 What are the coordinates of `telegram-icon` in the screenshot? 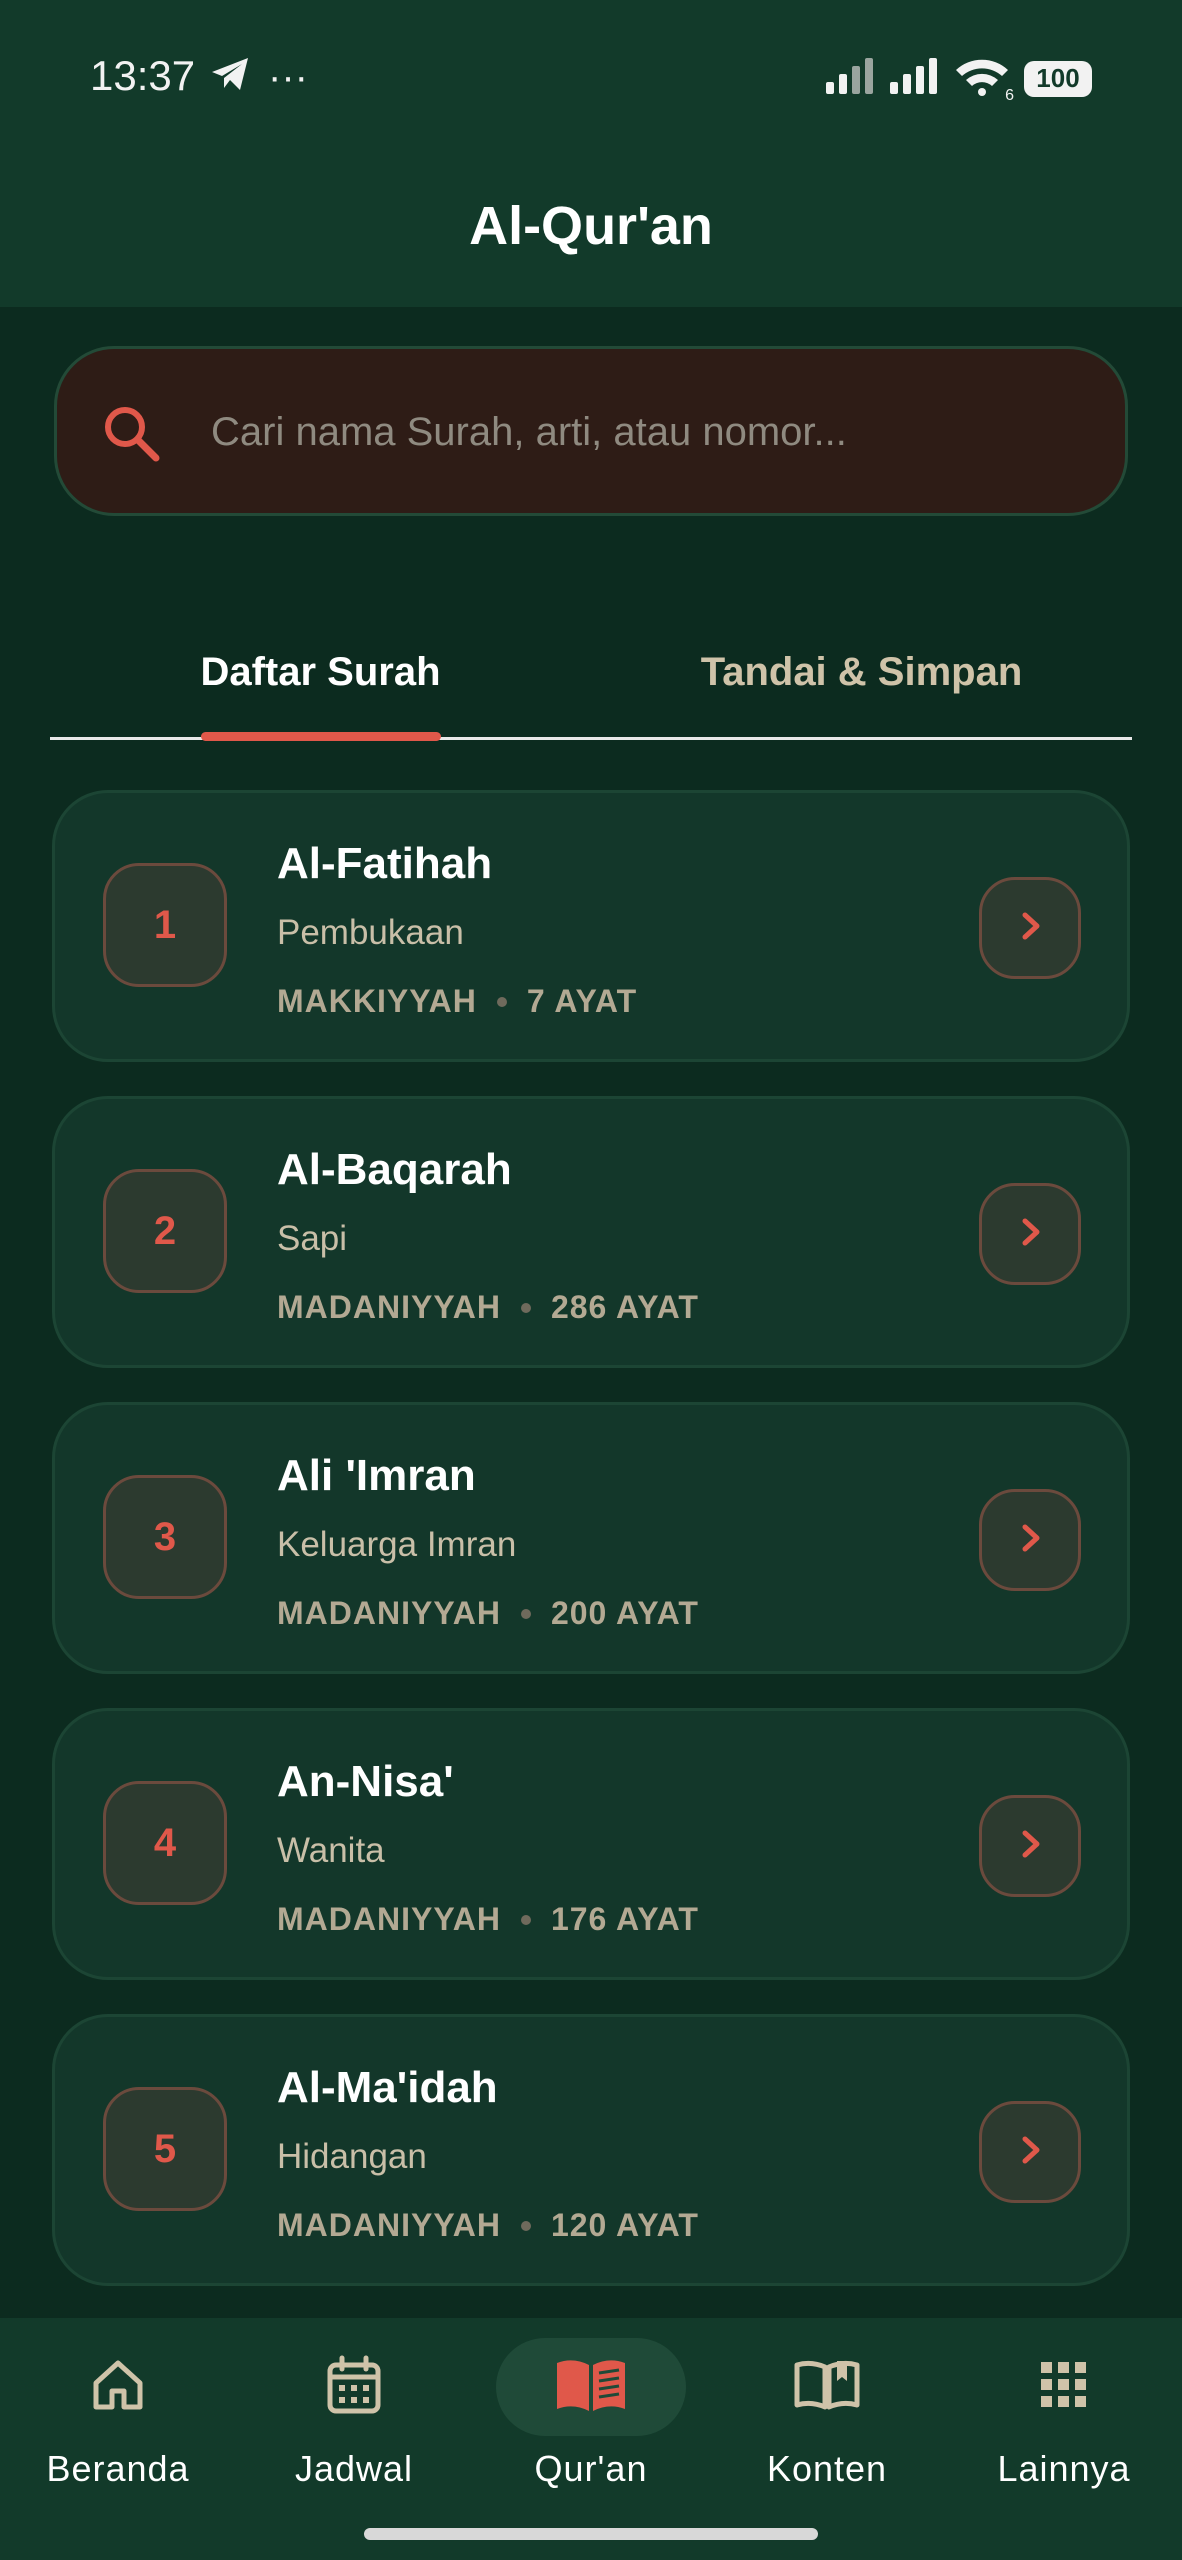 It's located at (230, 76).